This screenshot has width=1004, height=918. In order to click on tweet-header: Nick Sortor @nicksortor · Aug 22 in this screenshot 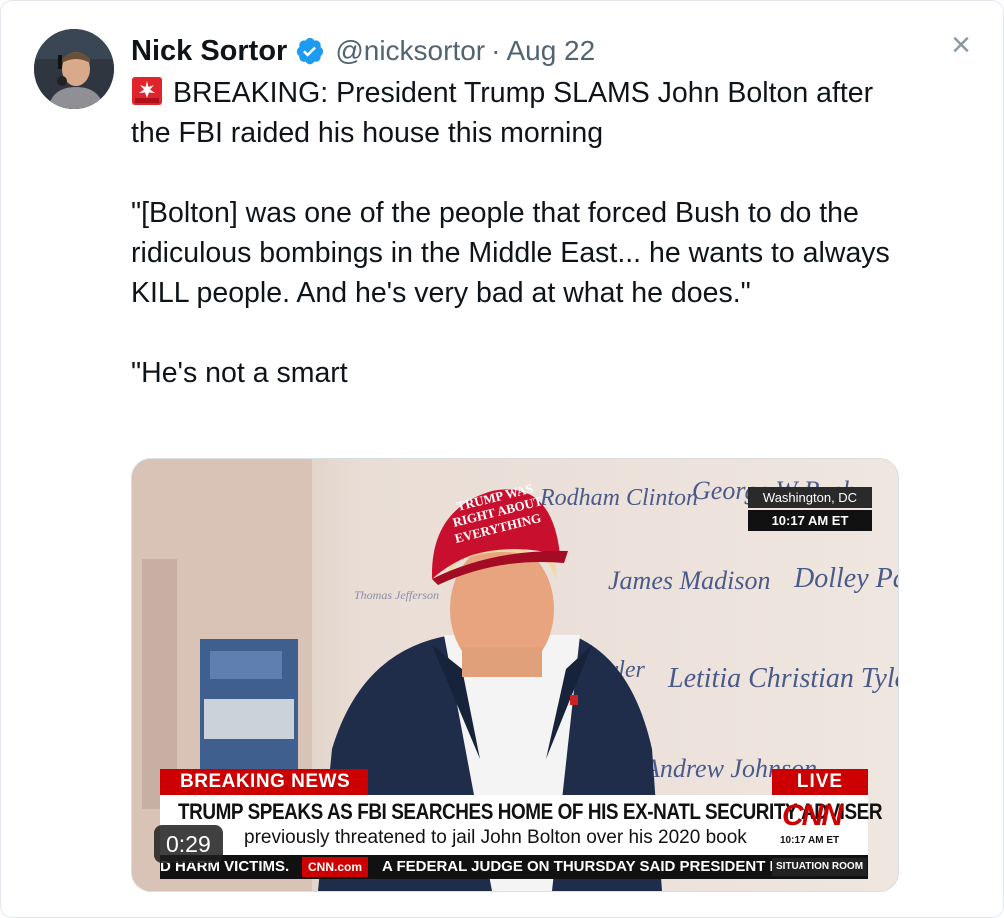, I will do `click(363, 51)`.